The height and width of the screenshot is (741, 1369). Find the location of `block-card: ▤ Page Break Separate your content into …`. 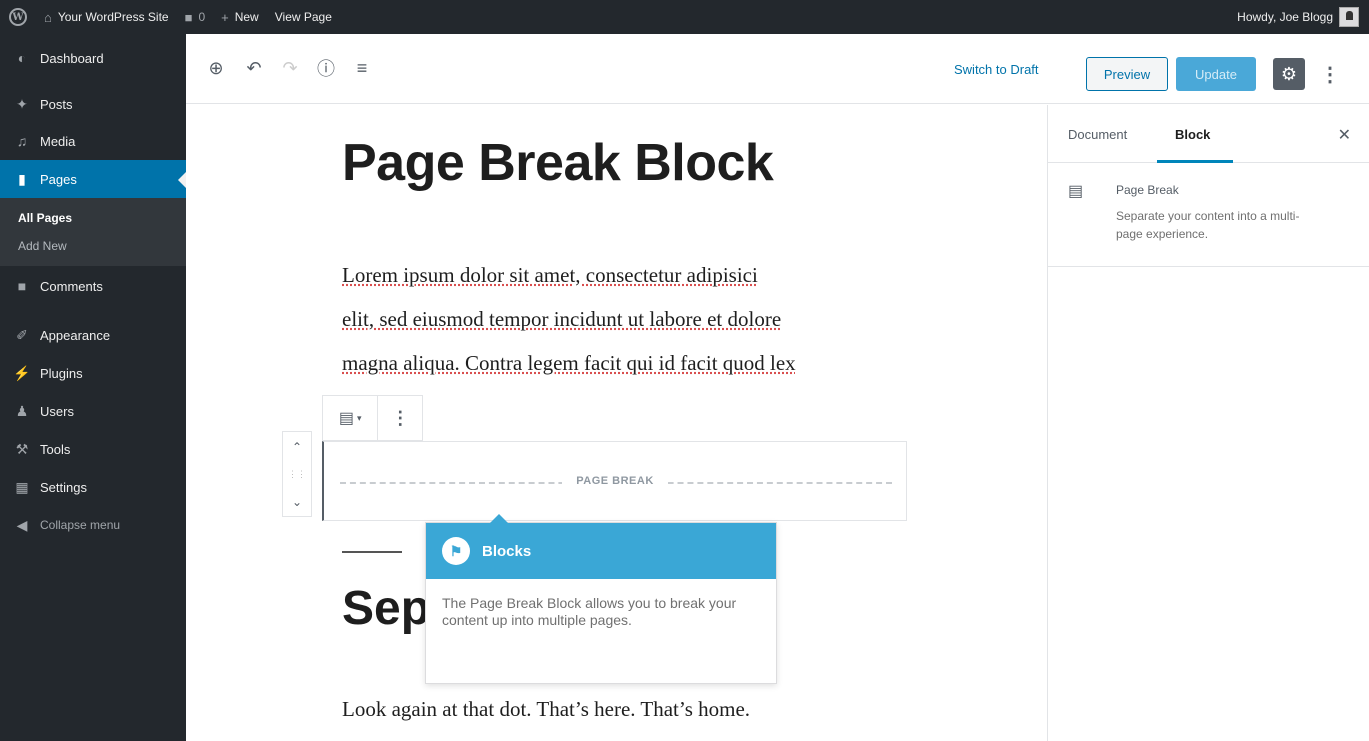

block-card: ▤ Page Break Separate your content into … is located at coordinates (1208, 215).